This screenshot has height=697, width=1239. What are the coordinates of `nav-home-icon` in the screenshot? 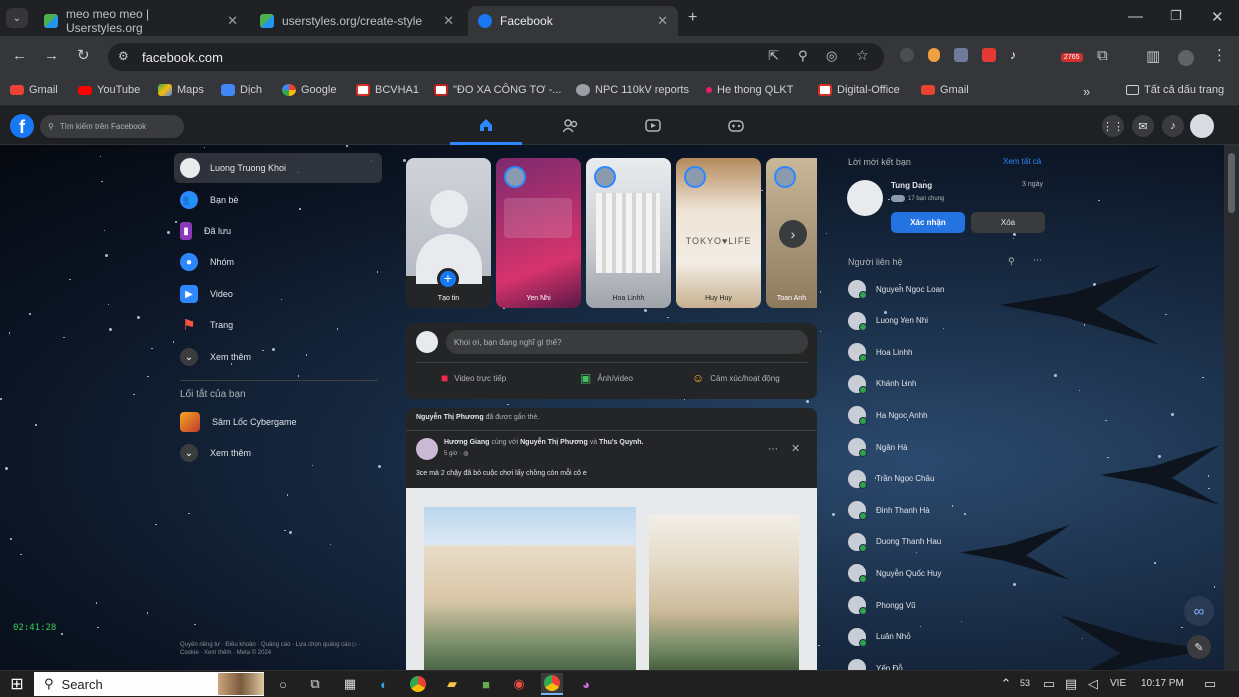 It's located at (486, 126).